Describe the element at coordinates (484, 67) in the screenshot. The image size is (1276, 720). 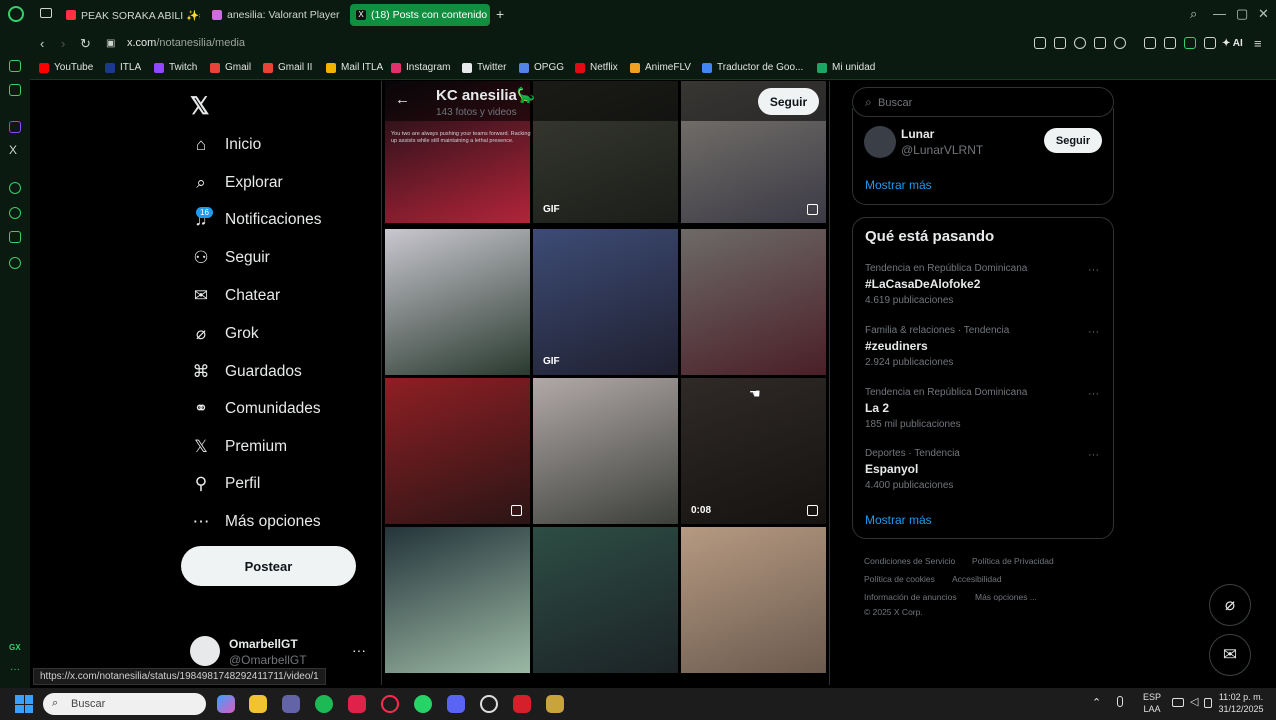
I see `bookmark-item: Twitter` at that location.